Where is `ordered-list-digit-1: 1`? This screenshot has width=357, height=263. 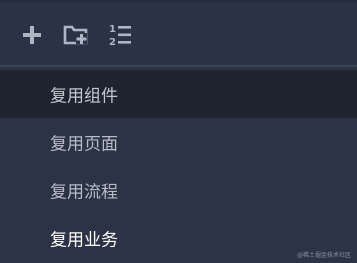 ordered-list-digit-1: 1 is located at coordinates (112, 29).